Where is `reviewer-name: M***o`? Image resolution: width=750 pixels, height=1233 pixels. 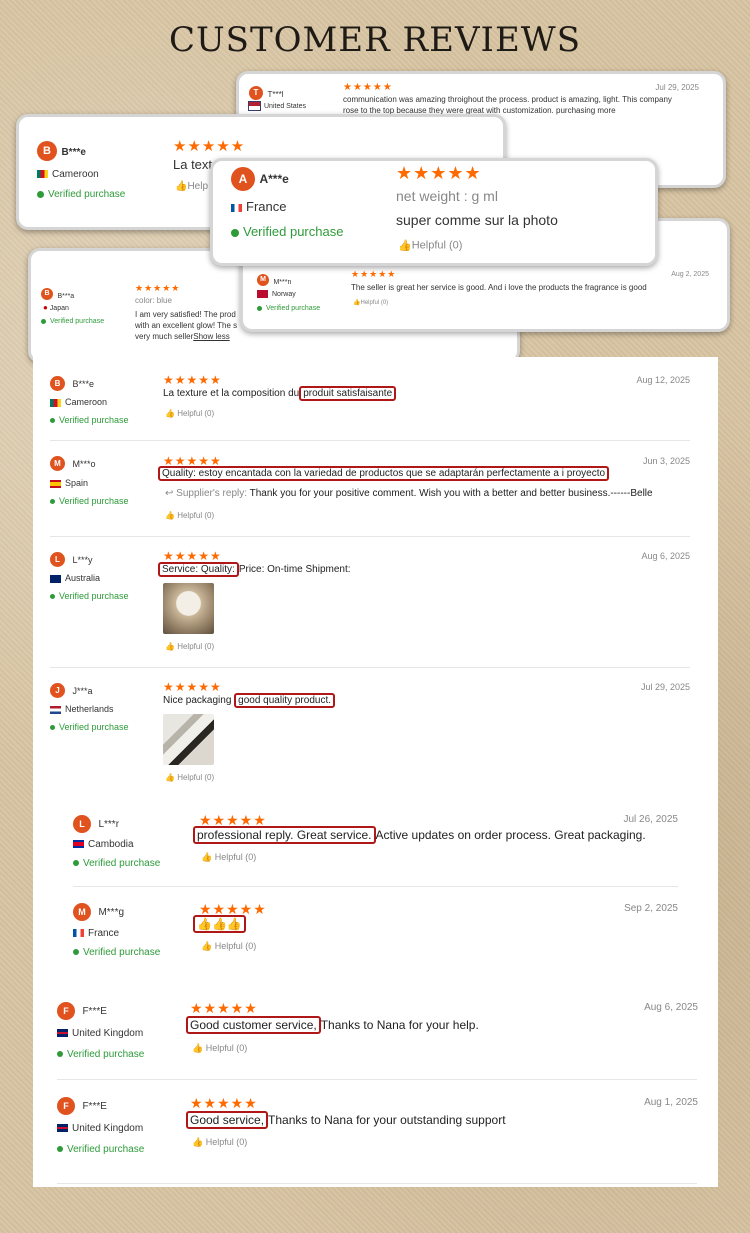
reviewer-name: M***o is located at coordinates (84, 463).